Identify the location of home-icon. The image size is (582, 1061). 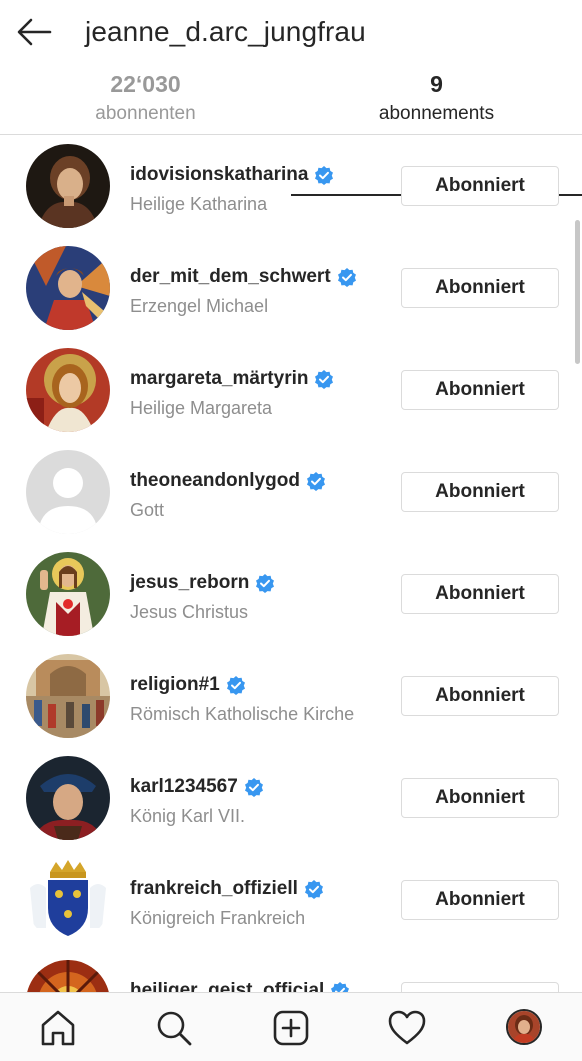
(58, 1028).